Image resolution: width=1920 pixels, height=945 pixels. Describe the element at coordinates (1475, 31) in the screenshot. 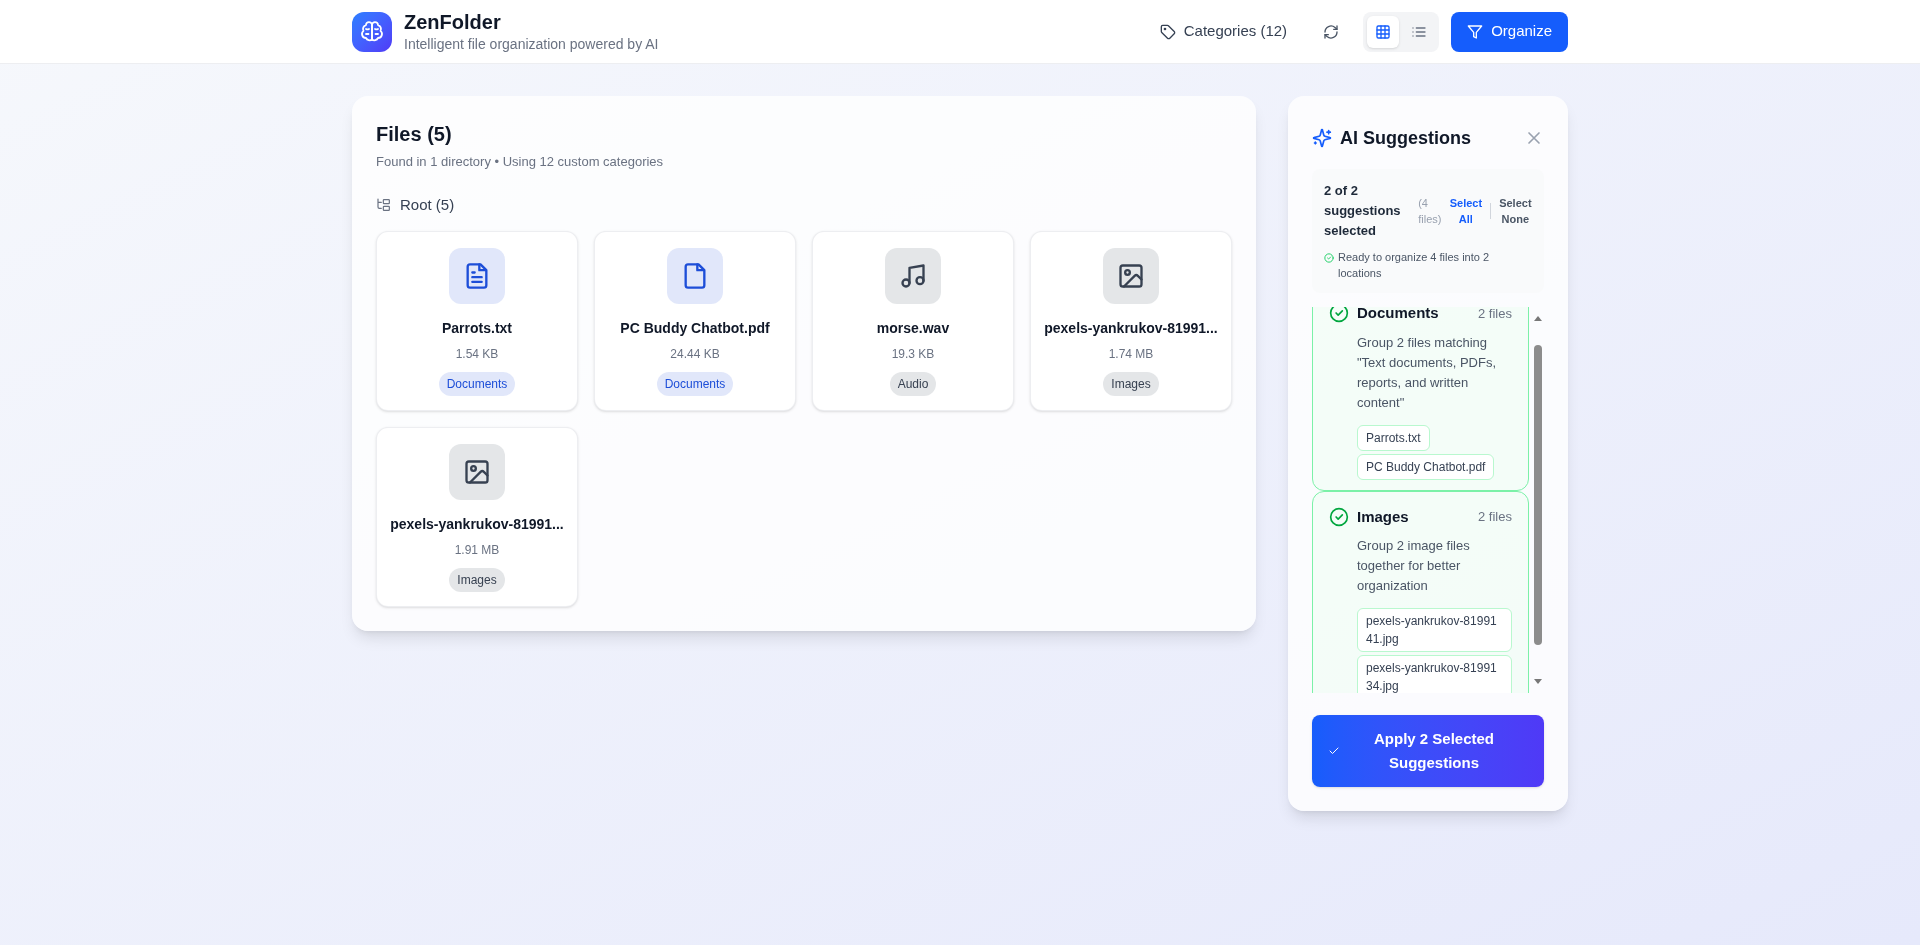

I see `filter-icon` at that location.